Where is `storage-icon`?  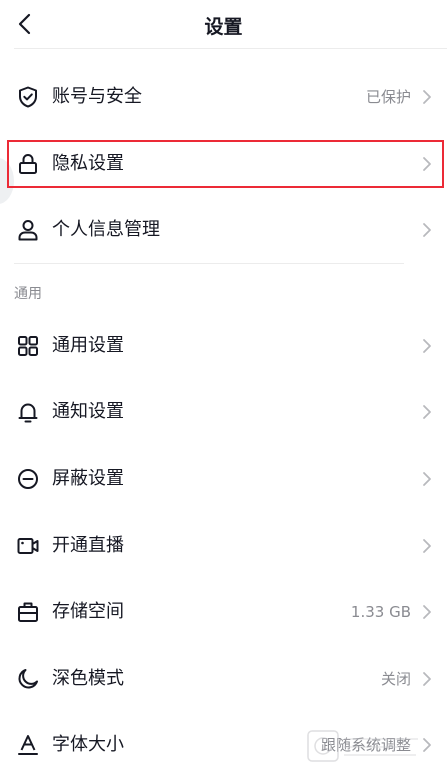
storage-icon is located at coordinates (28, 612).